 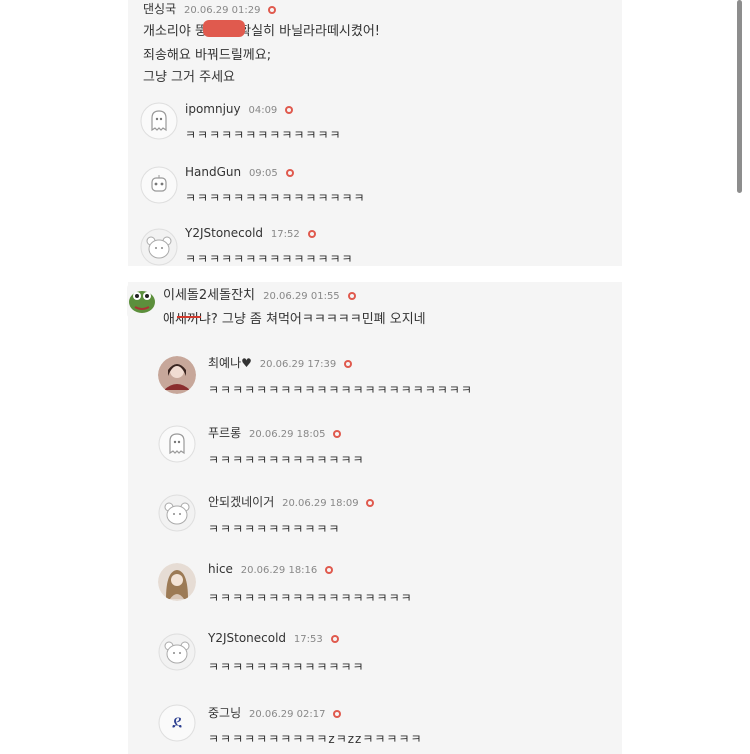 I want to click on comment-body: 애새끼냐? 그냥 좀 쳐먹어ㅋㅋㅋㅋㅋ민폐 오지네, so click(x=294, y=319).